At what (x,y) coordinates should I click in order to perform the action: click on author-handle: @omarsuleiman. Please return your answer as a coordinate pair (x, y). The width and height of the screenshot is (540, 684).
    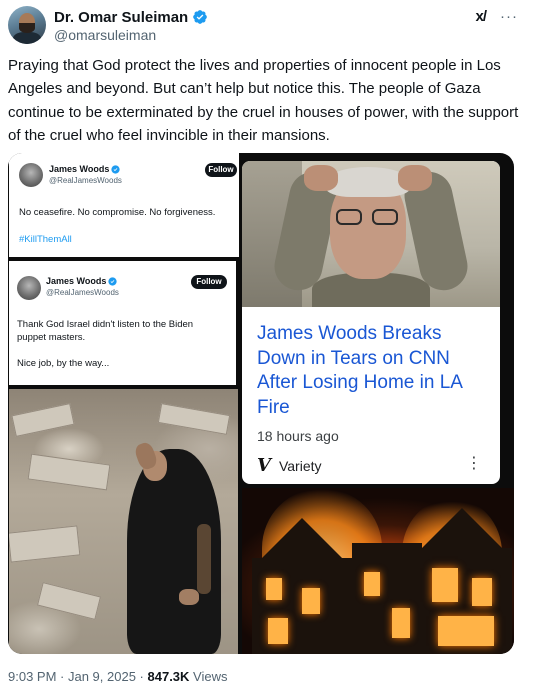
    Looking at the image, I should click on (105, 35).